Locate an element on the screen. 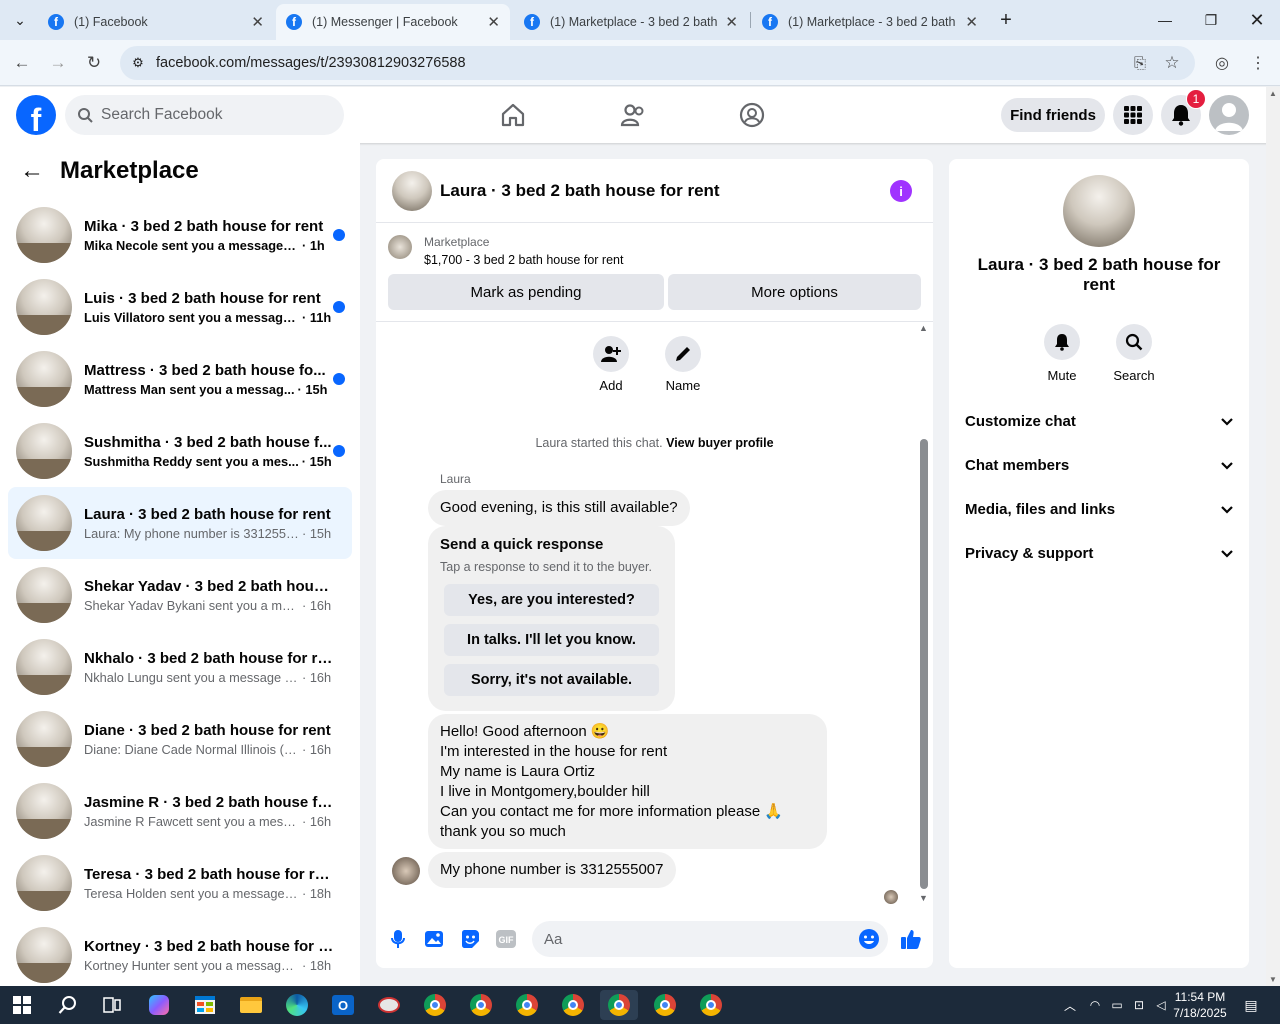 The height and width of the screenshot is (1024, 1280). message-bubble: My phone number is 3312555007 is located at coordinates (552, 870).